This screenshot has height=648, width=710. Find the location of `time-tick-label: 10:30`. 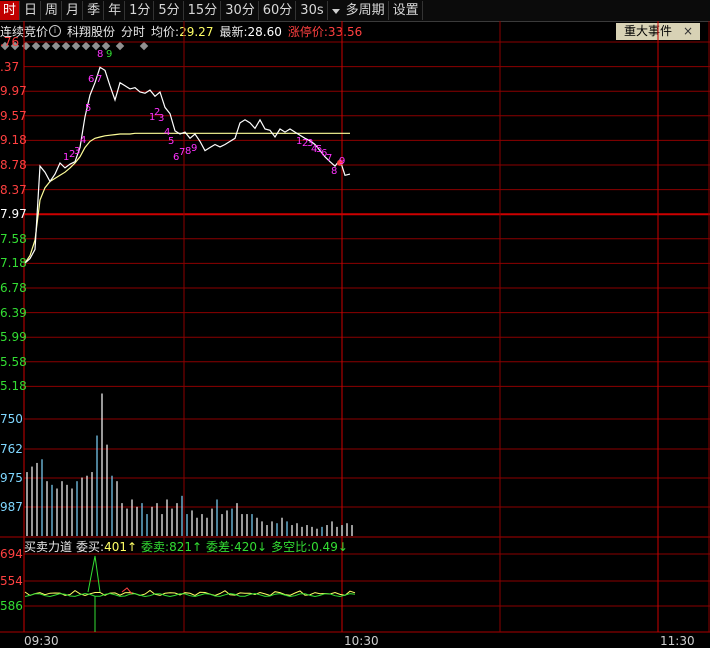

time-tick-label: 10:30 is located at coordinates (361, 641).